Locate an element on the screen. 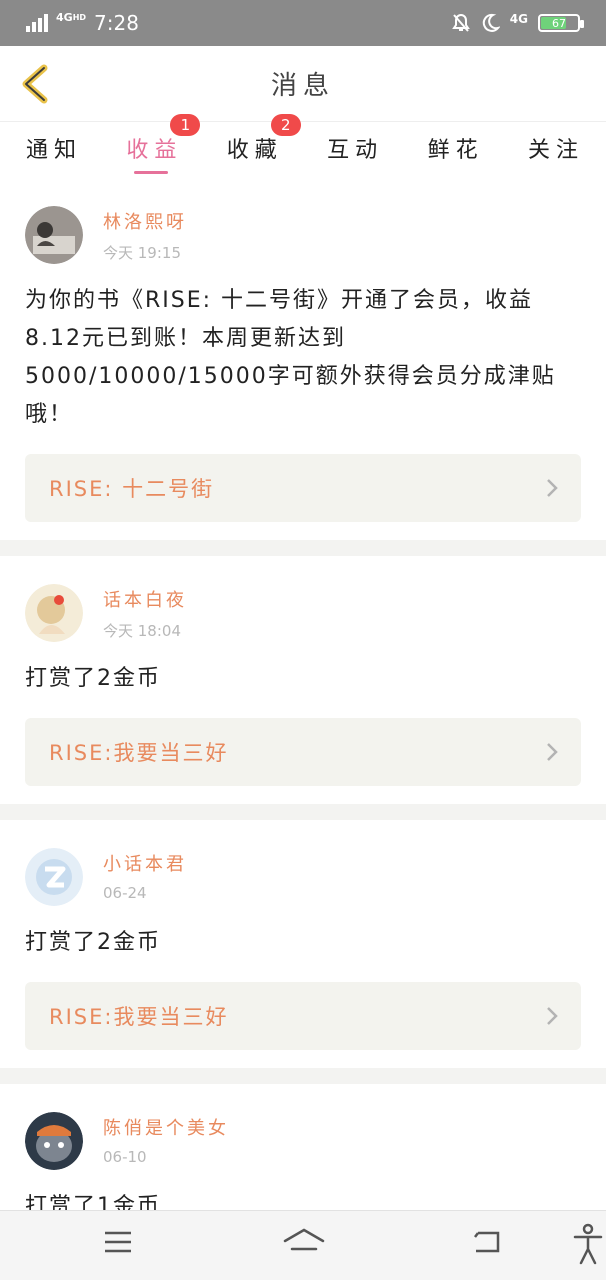 This screenshot has height=1280, width=606. sender-name: 小话本君 is located at coordinates (145, 863).